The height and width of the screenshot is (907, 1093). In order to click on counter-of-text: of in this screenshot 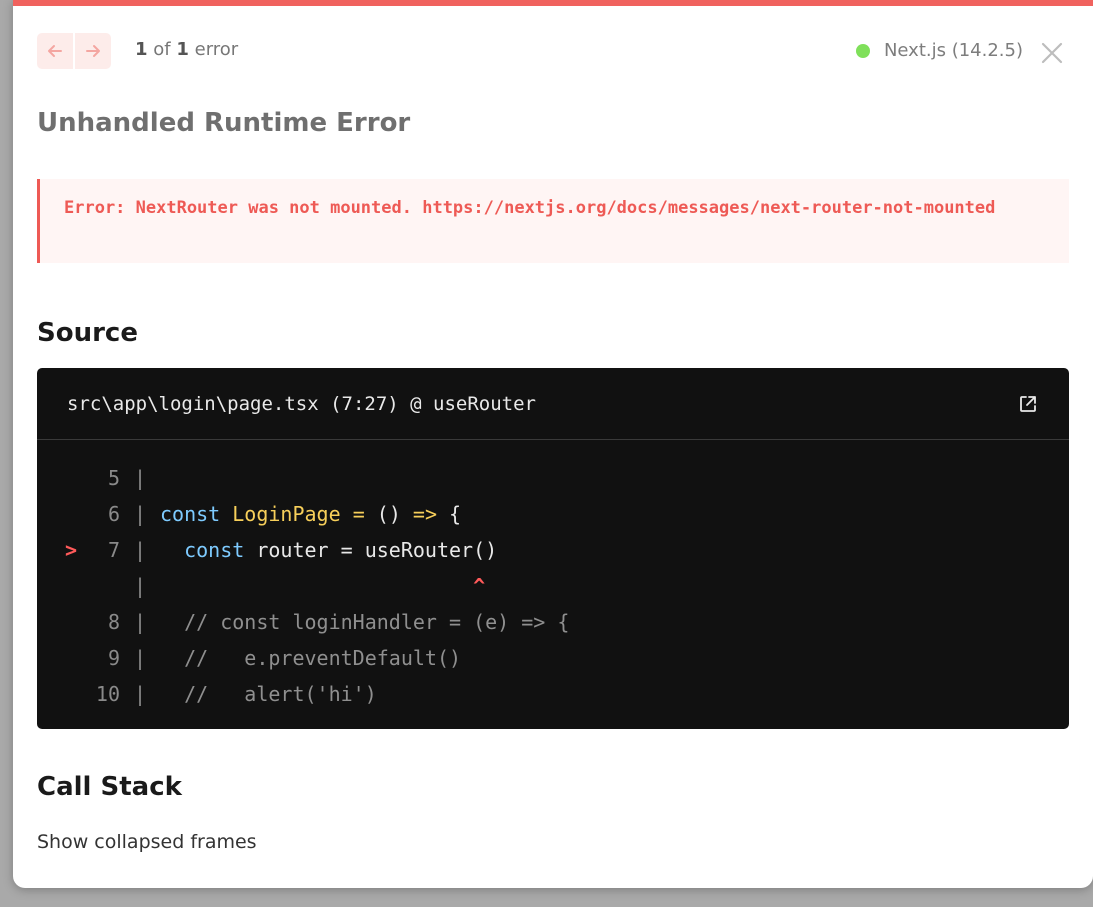, I will do `click(162, 49)`.